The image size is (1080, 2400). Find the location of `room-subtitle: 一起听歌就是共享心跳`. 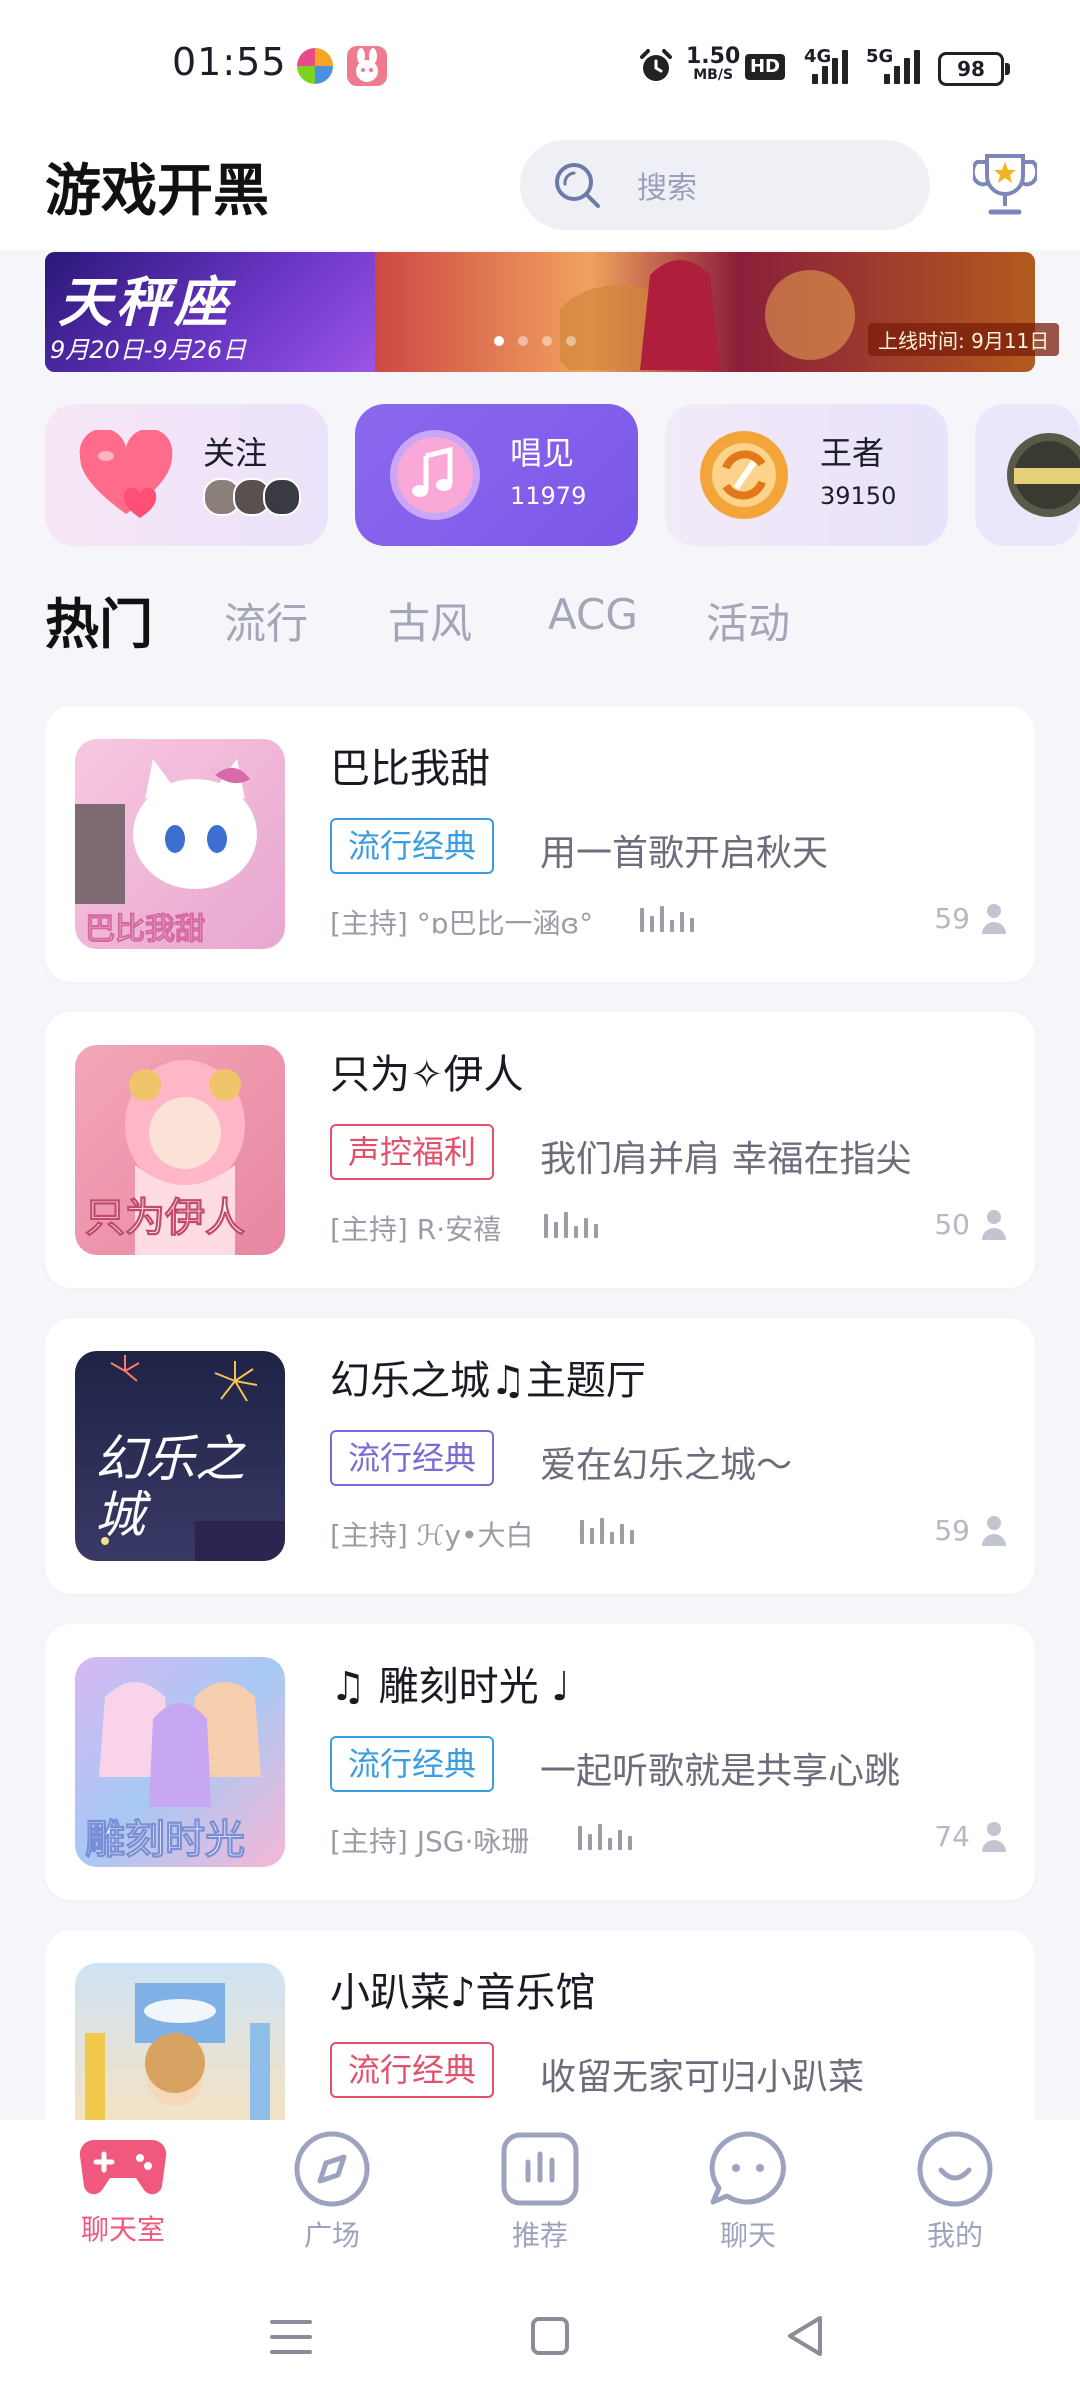

room-subtitle: 一起听歌就是共享心跳 is located at coordinates (720, 1771).